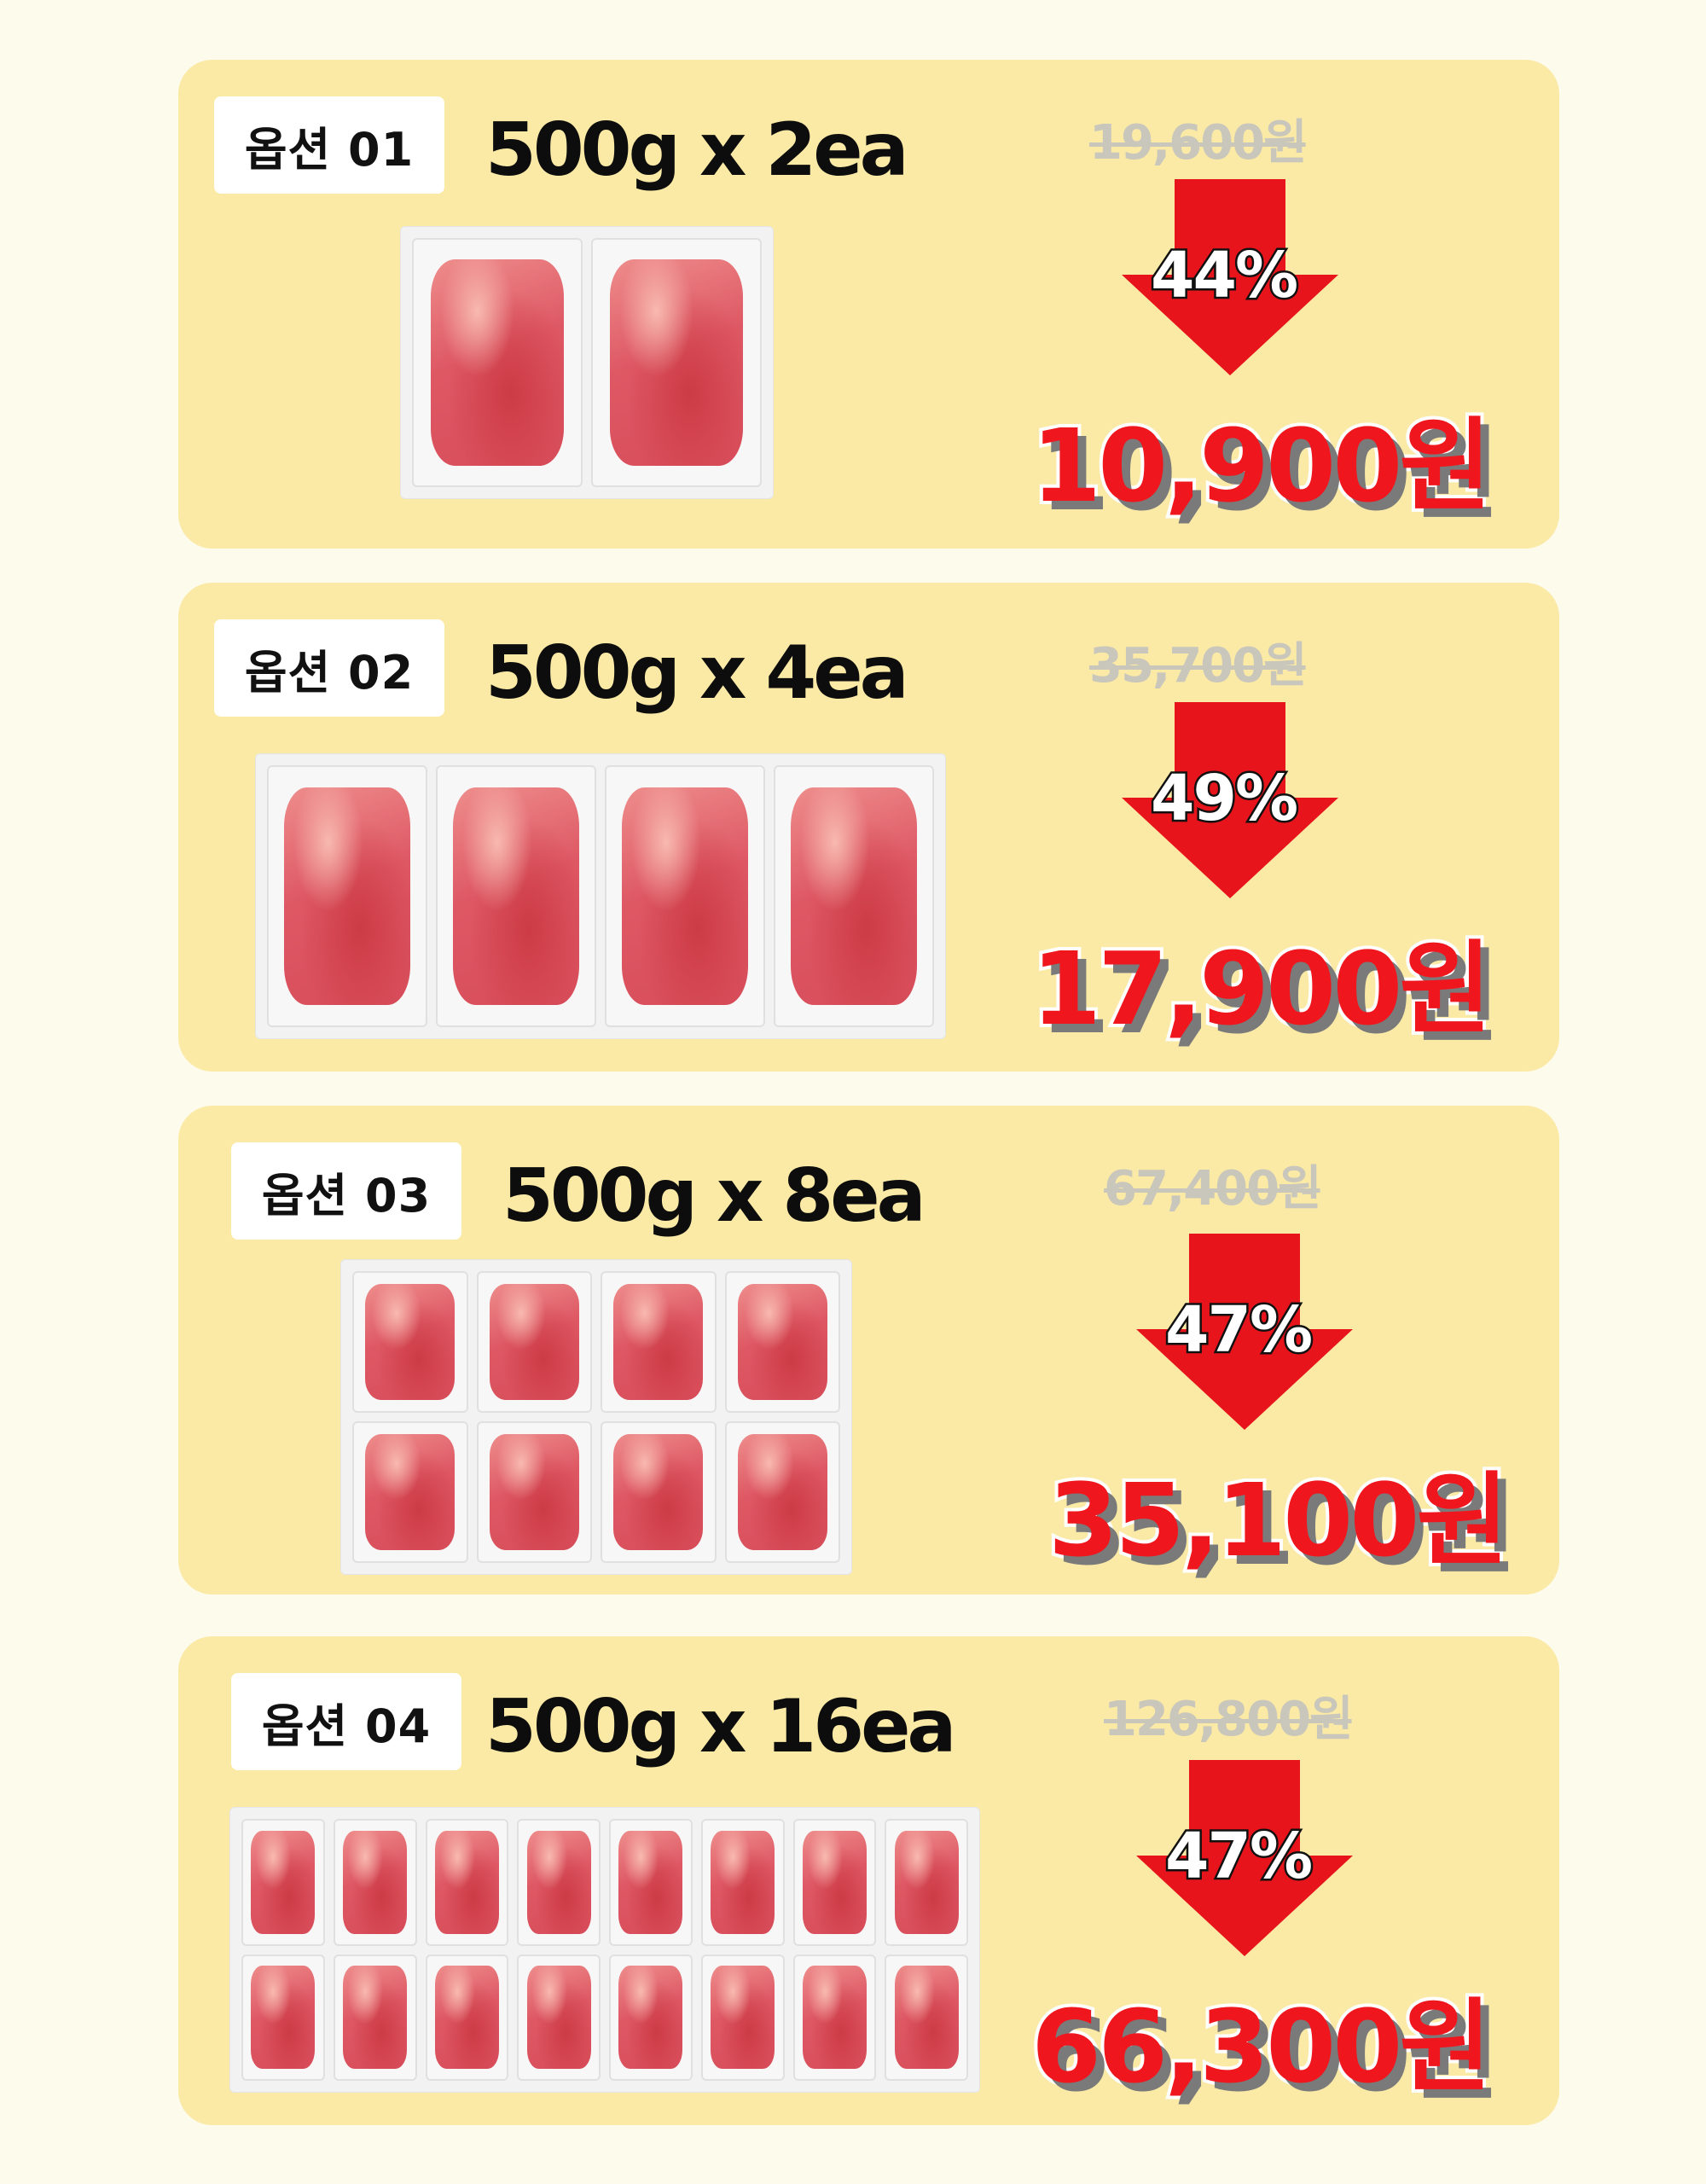 This screenshot has height=2184, width=1706. I want to click on sale-price: 10,900원, so click(1262, 466).